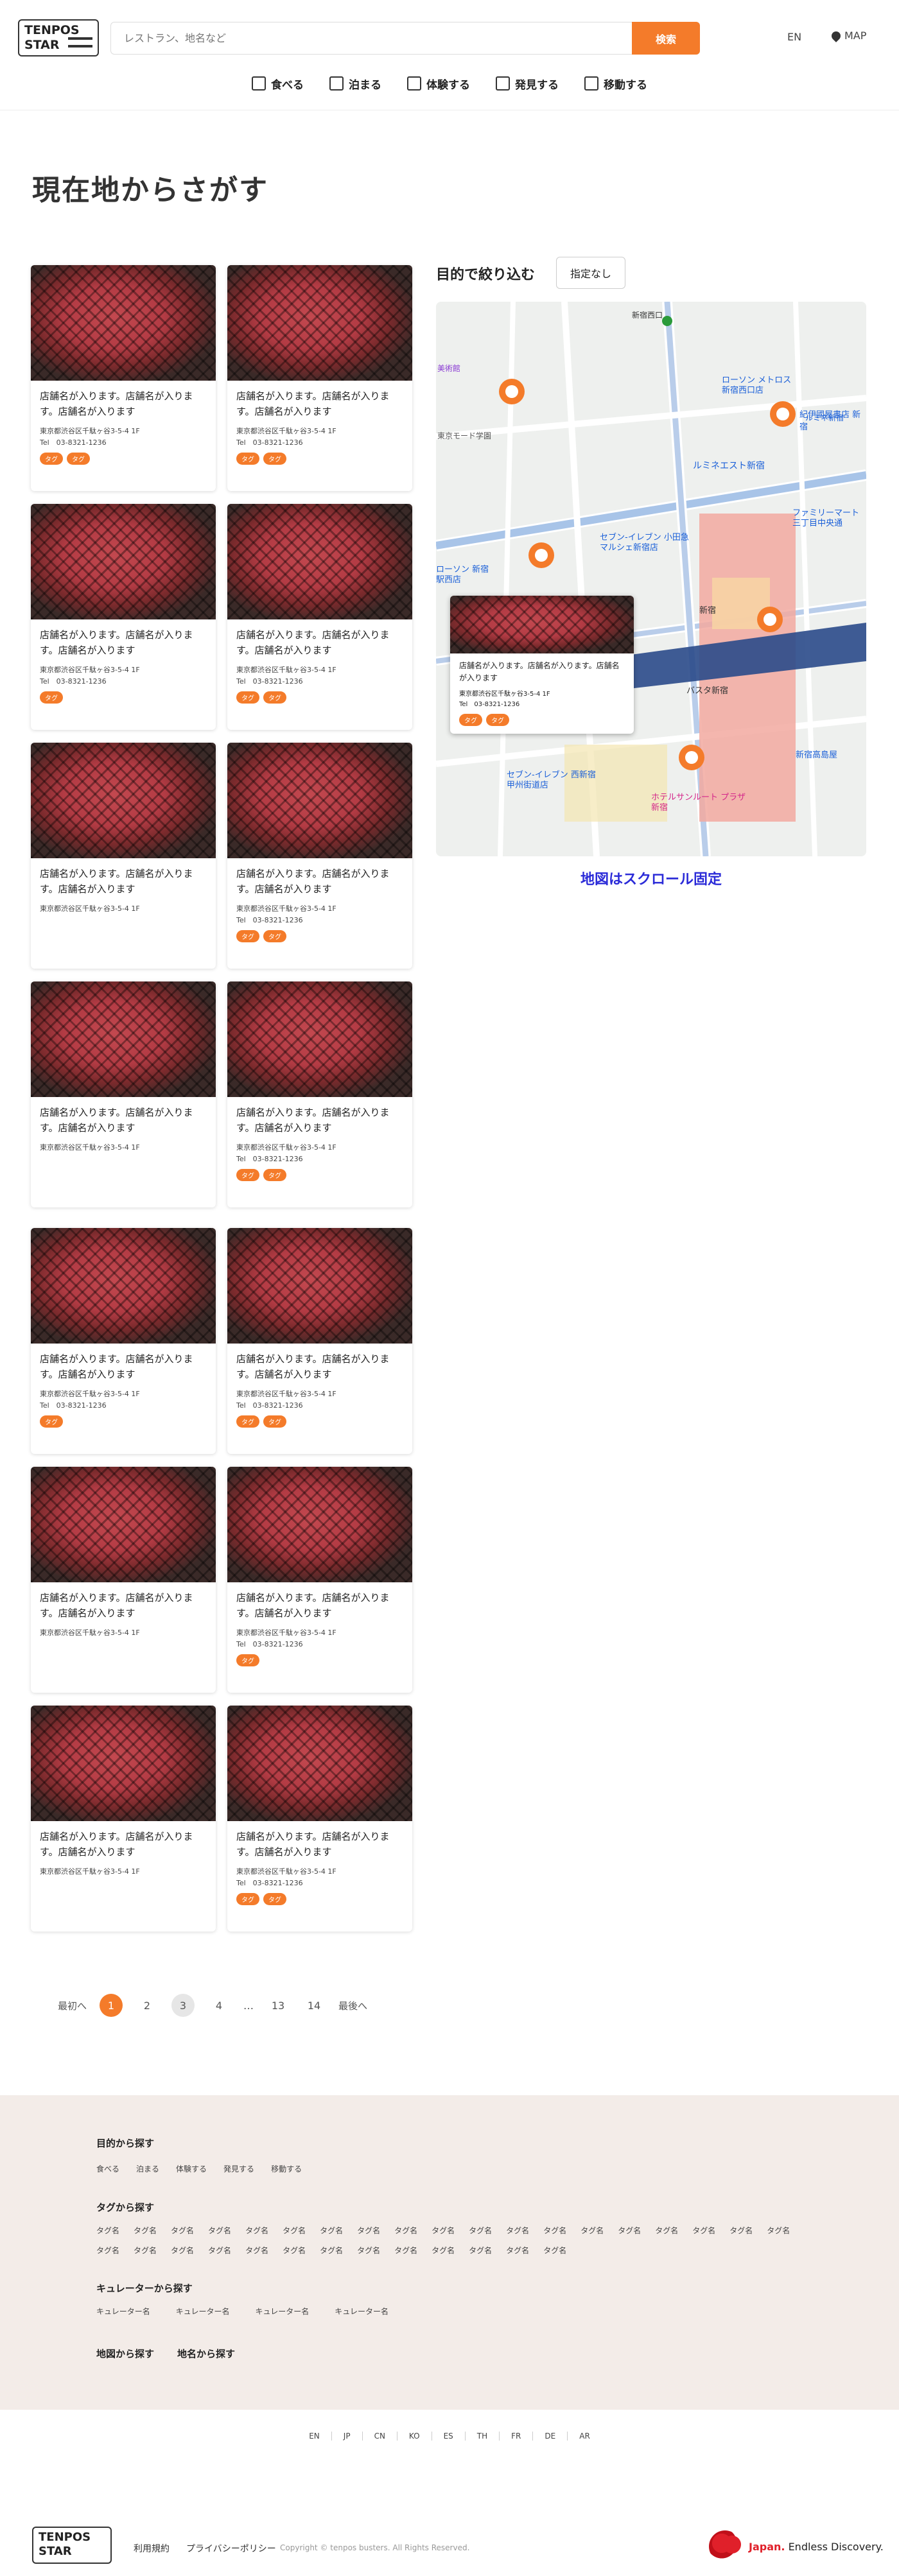  What do you see at coordinates (191, 2168) in the screenshot?
I see `footer-purpose-link: 体験する` at bounding box center [191, 2168].